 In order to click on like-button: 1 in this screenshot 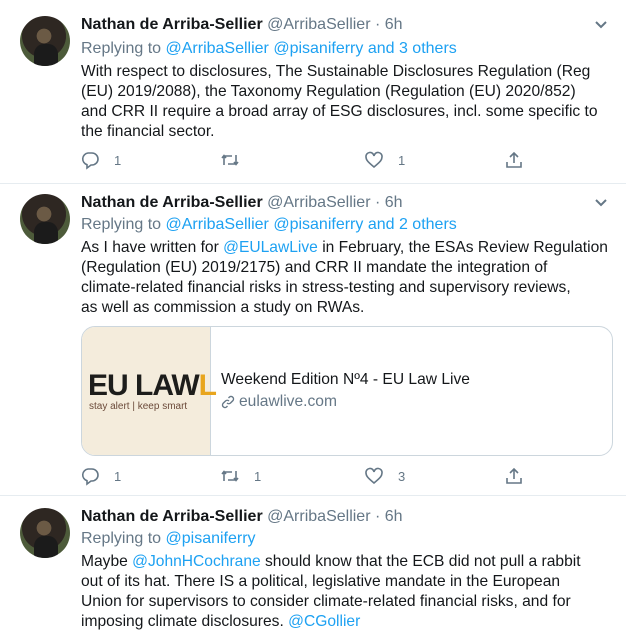, I will do `click(384, 160)`.